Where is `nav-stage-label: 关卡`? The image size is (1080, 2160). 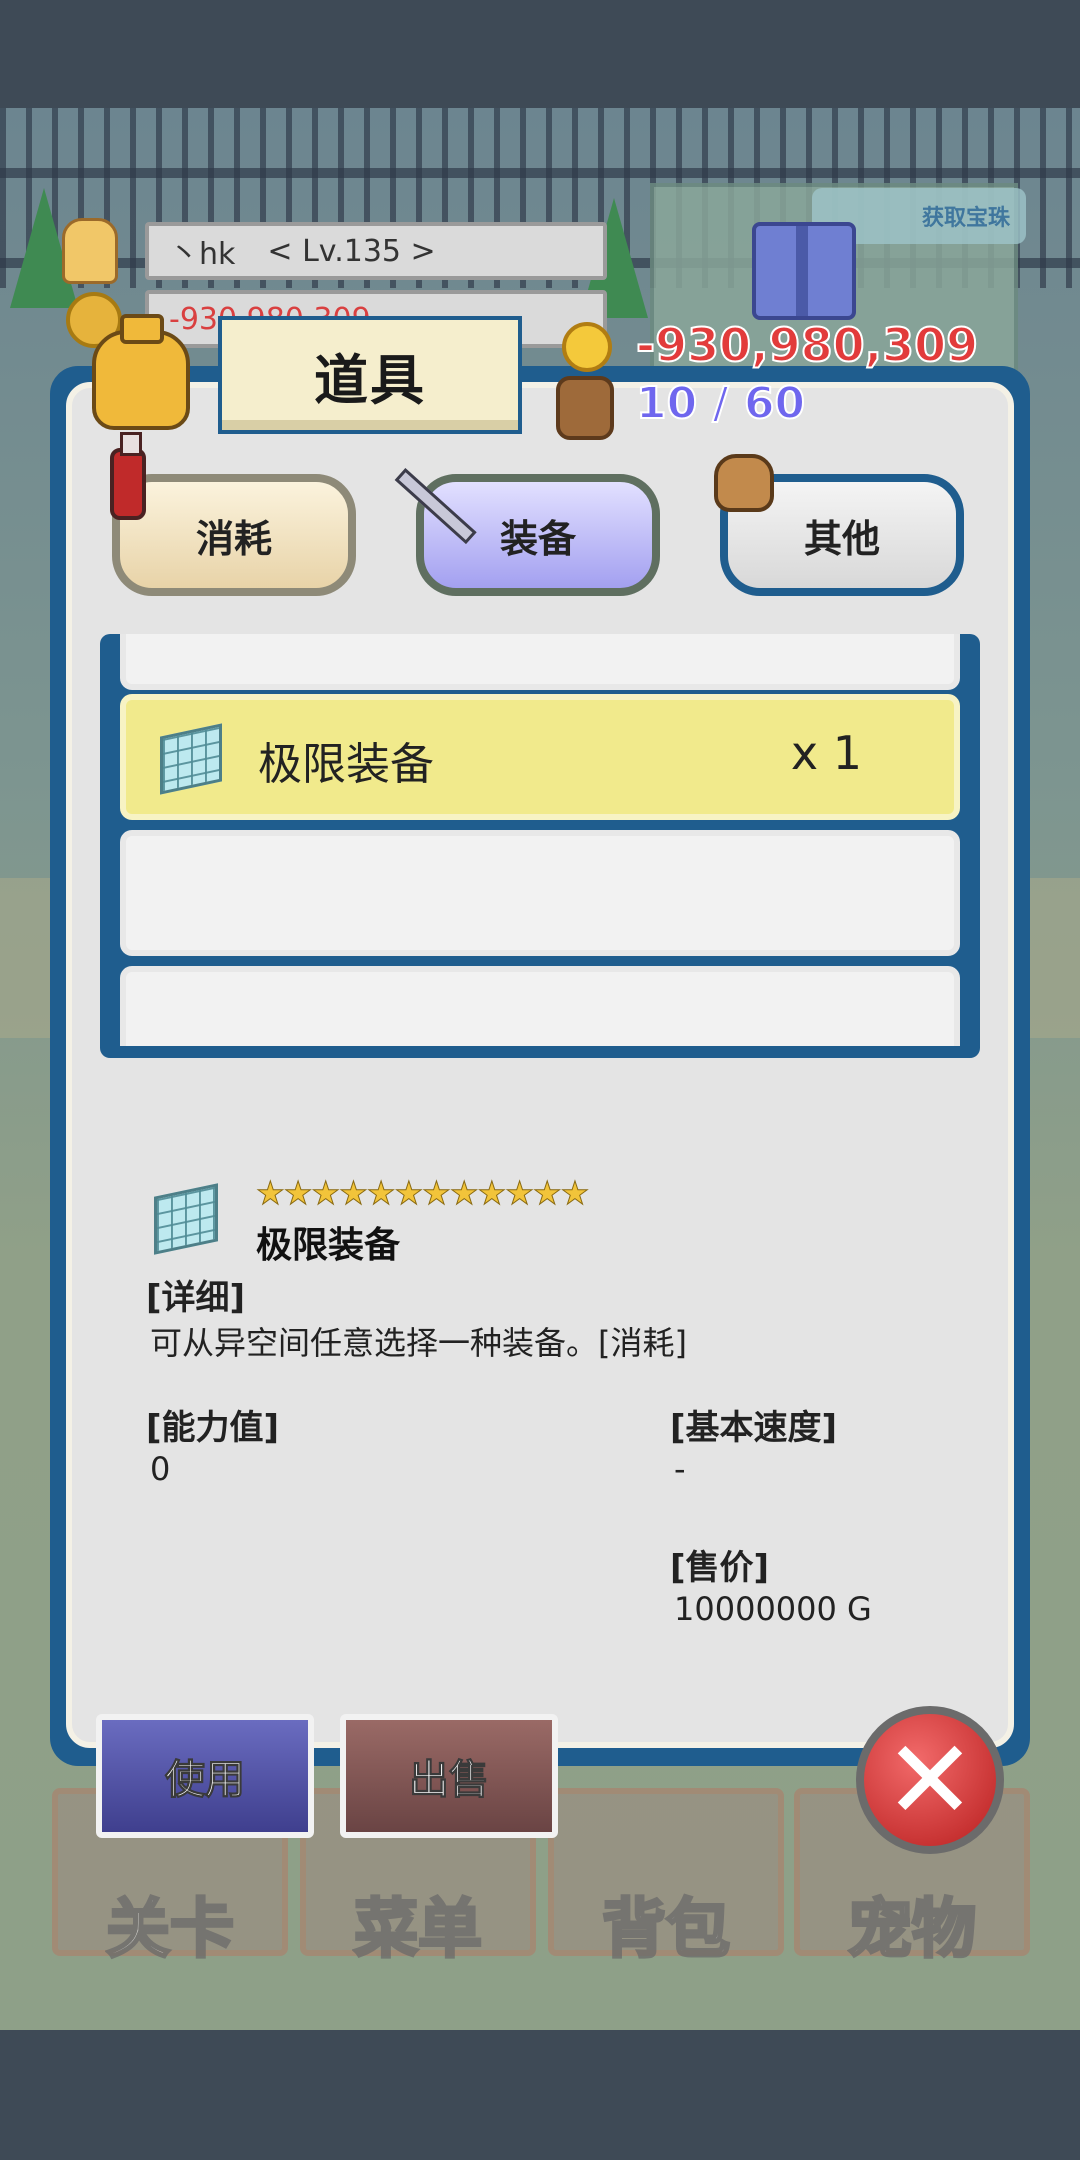
nav-stage-label: 关卡 is located at coordinates (170, 1930).